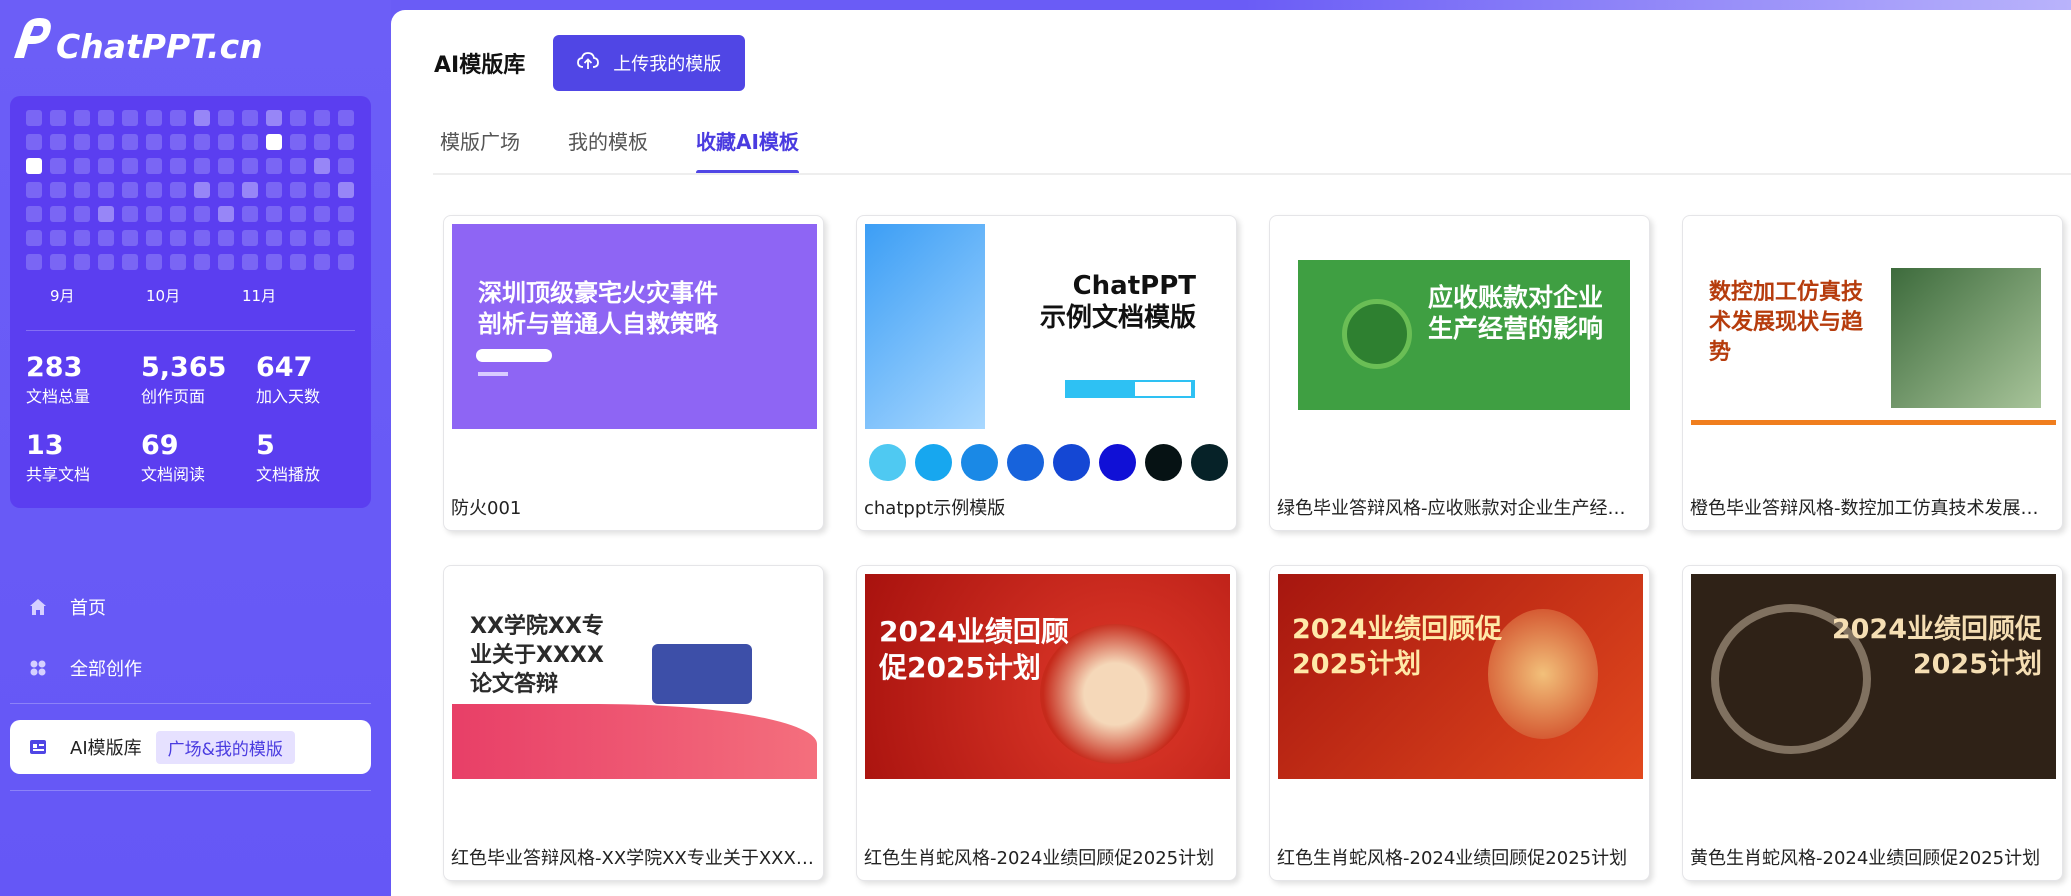  I want to click on template-thumbnail: 深圳顶级豪宅火灾事件 剖析与普通人自救策略, so click(634, 326).